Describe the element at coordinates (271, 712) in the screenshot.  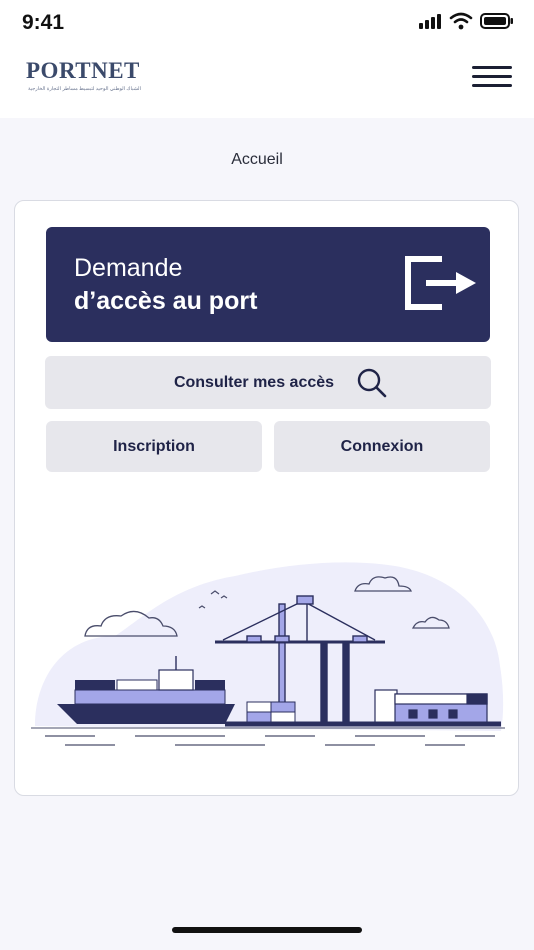
I see `containers-icon` at that location.